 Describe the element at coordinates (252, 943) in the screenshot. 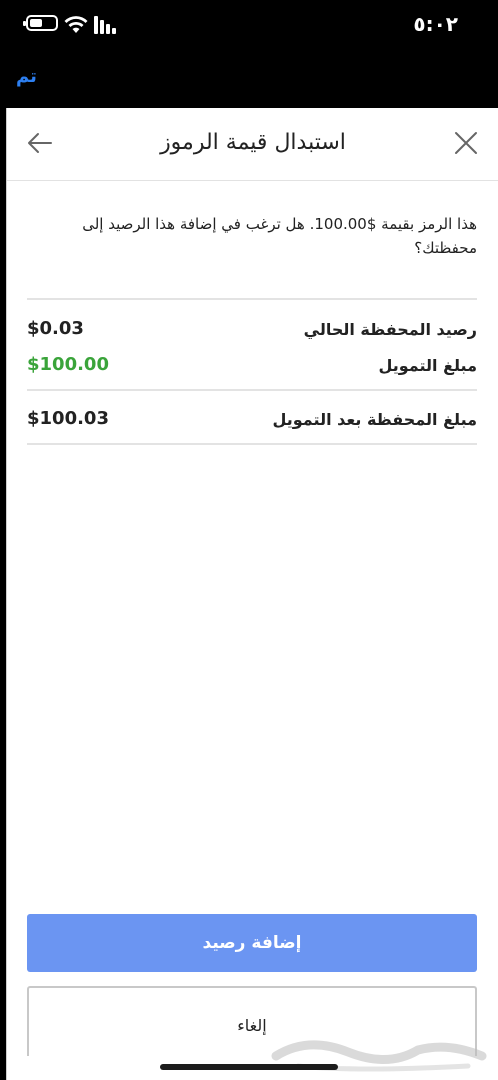

I see `add-balance-button: إضافة رصيد` at that location.